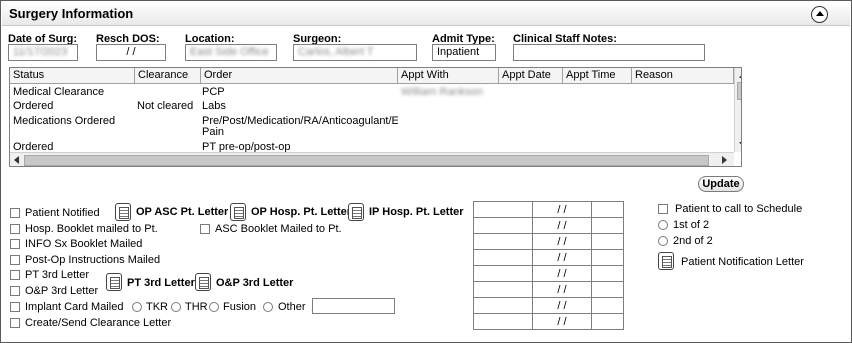 Image resolution: width=852 pixels, height=343 pixels. What do you see at coordinates (739, 91) in the screenshot?
I see `vertical-scroll-thumb` at bounding box center [739, 91].